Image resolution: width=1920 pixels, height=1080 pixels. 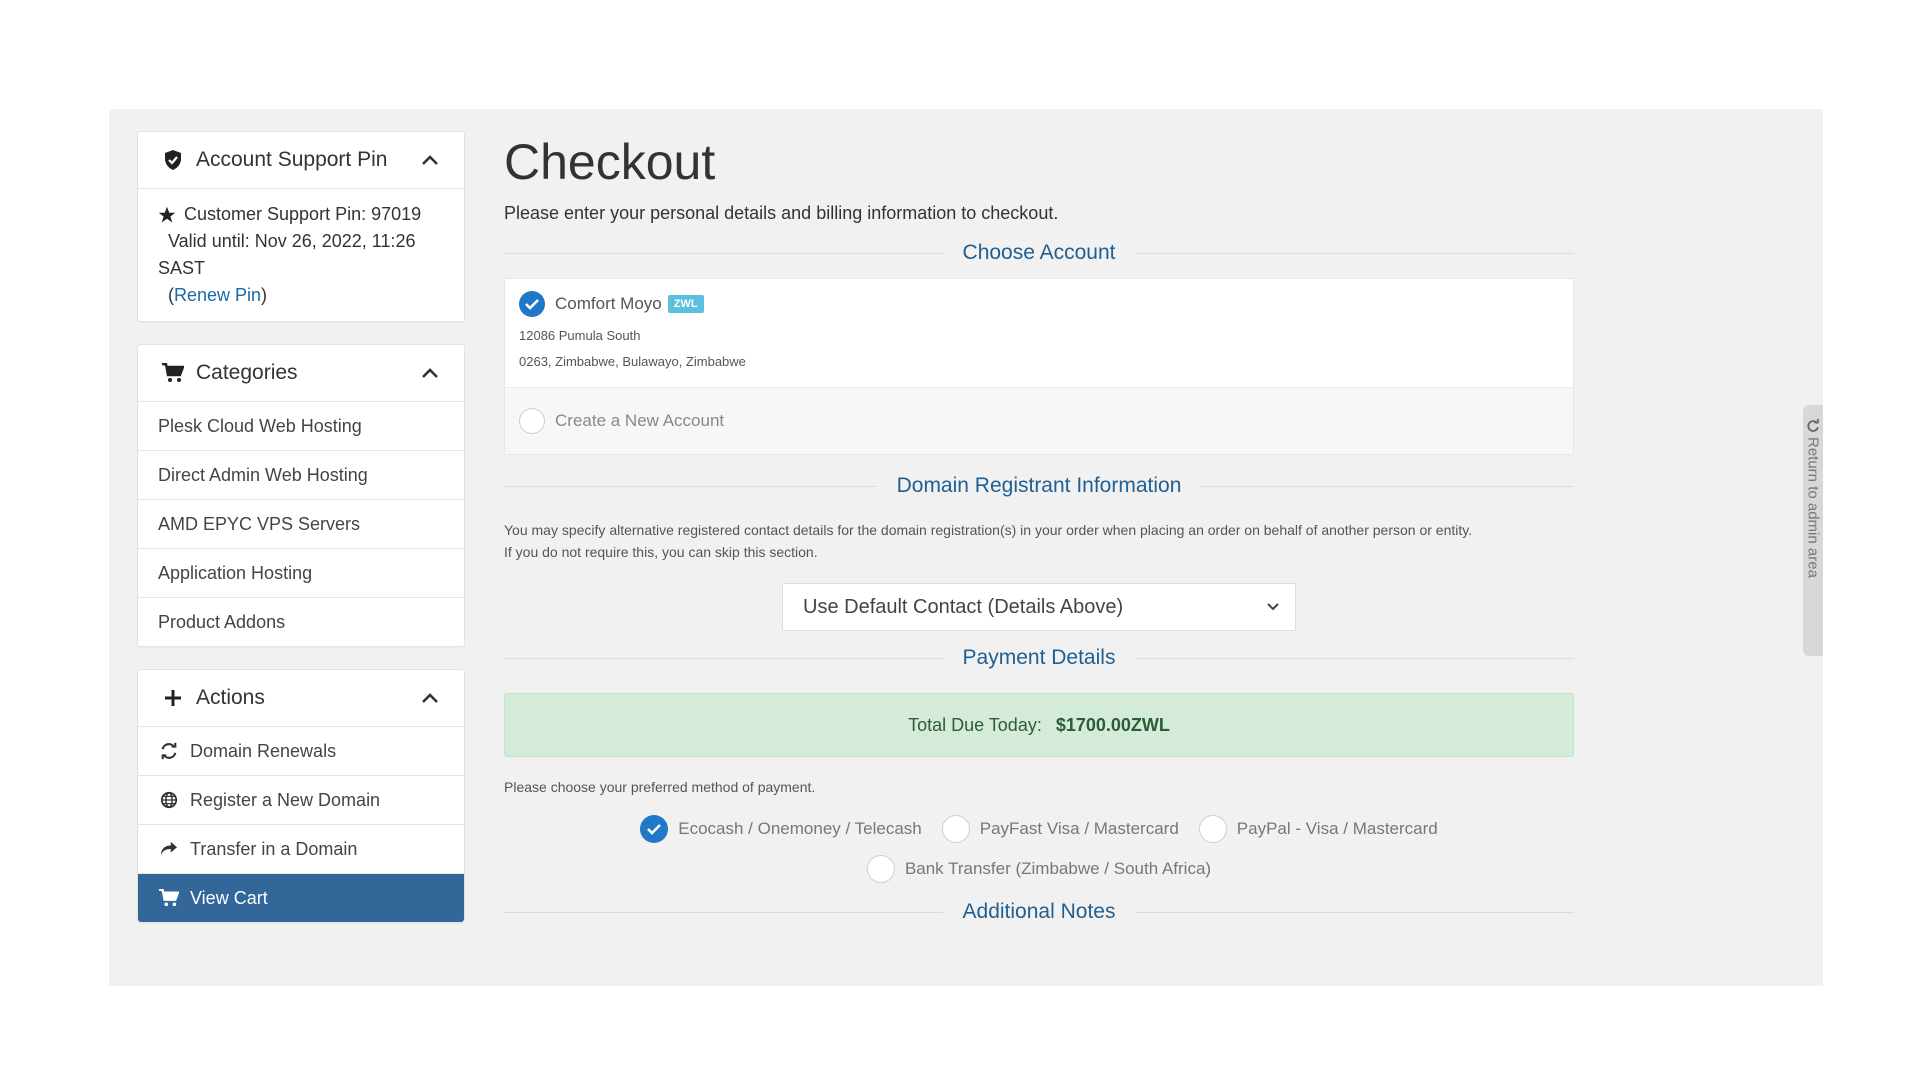 I want to click on support-pin-panel-title: Account Support Pin, so click(x=292, y=159).